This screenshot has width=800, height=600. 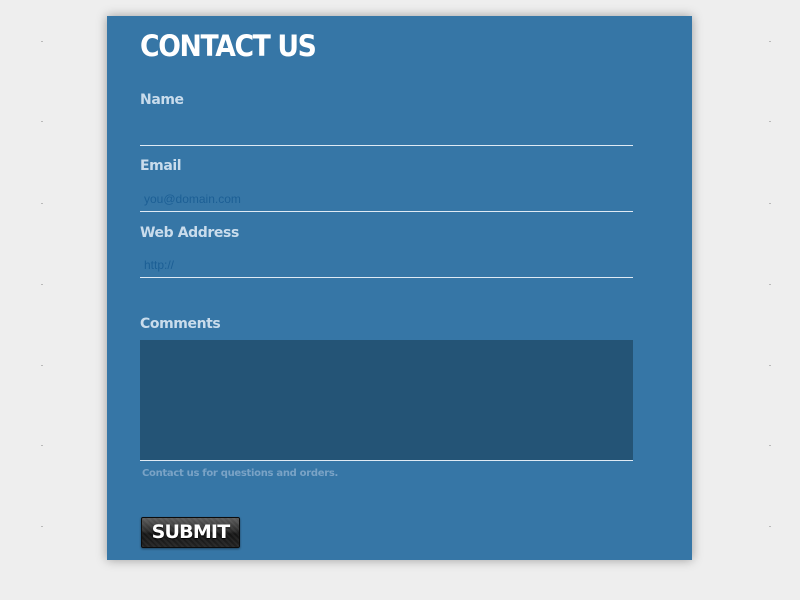 What do you see at coordinates (180, 324) in the screenshot?
I see `comments-label: Comments` at bounding box center [180, 324].